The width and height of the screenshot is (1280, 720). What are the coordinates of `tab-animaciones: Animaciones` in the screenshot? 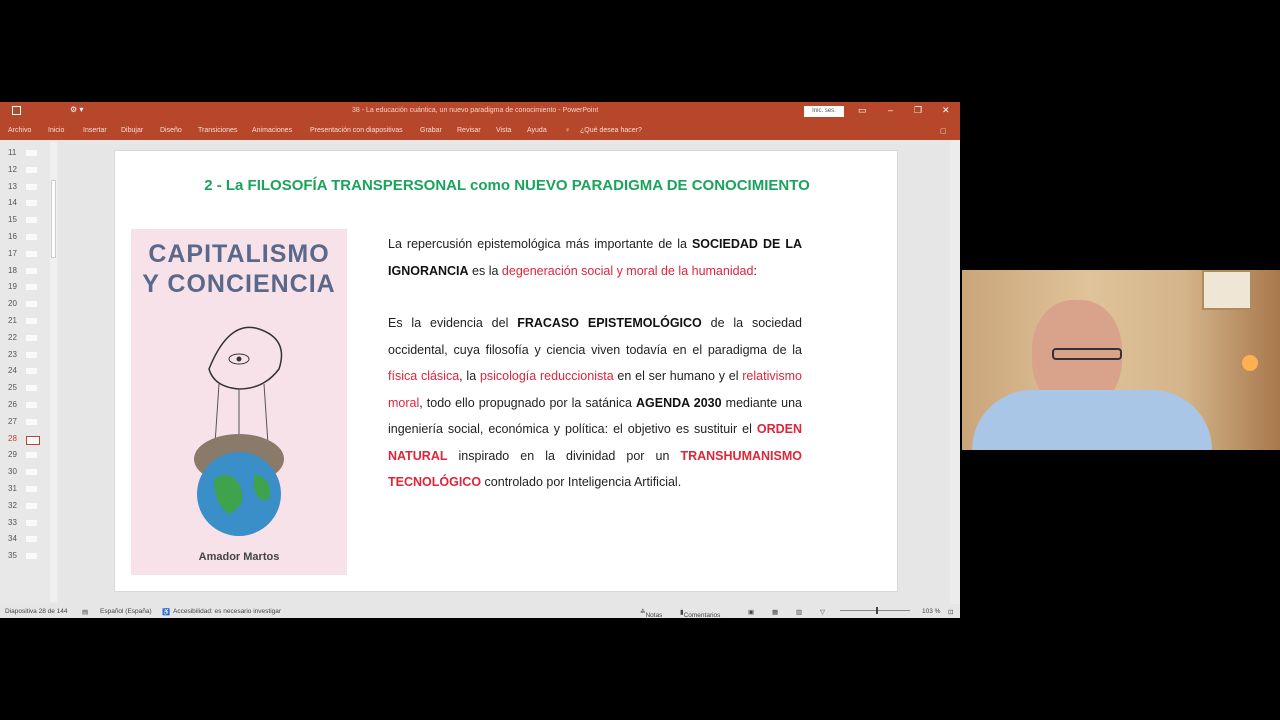 It's located at (272, 130).